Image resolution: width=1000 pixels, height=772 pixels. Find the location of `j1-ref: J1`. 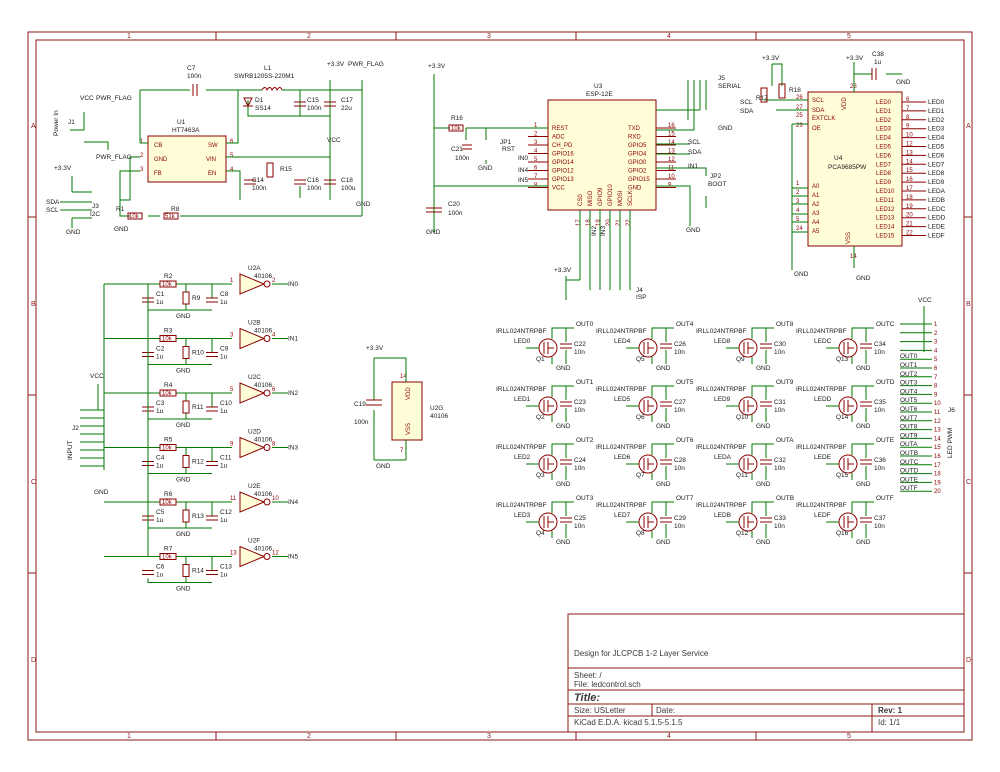

j1-ref: J1 is located at coordinates (71, 122).